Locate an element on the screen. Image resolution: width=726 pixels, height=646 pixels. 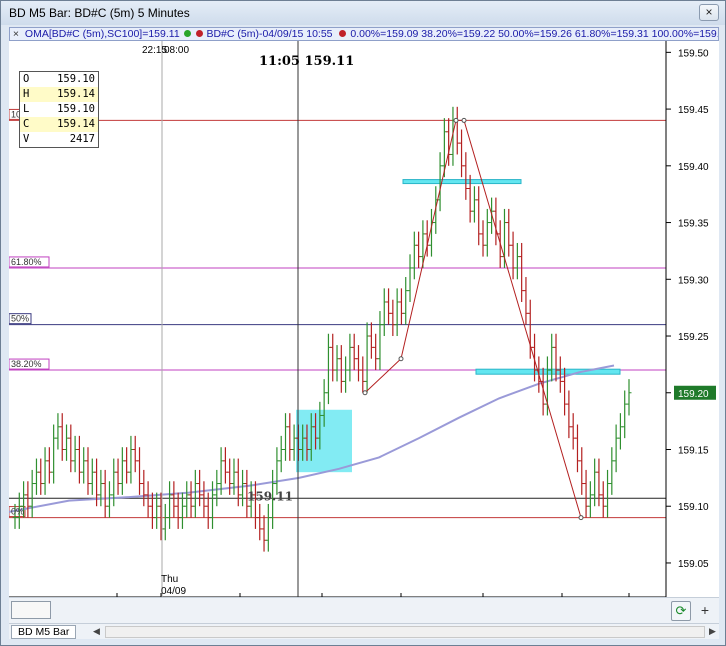
chart-footer-bar: ⟳ + is located at coordinates (364, 610).